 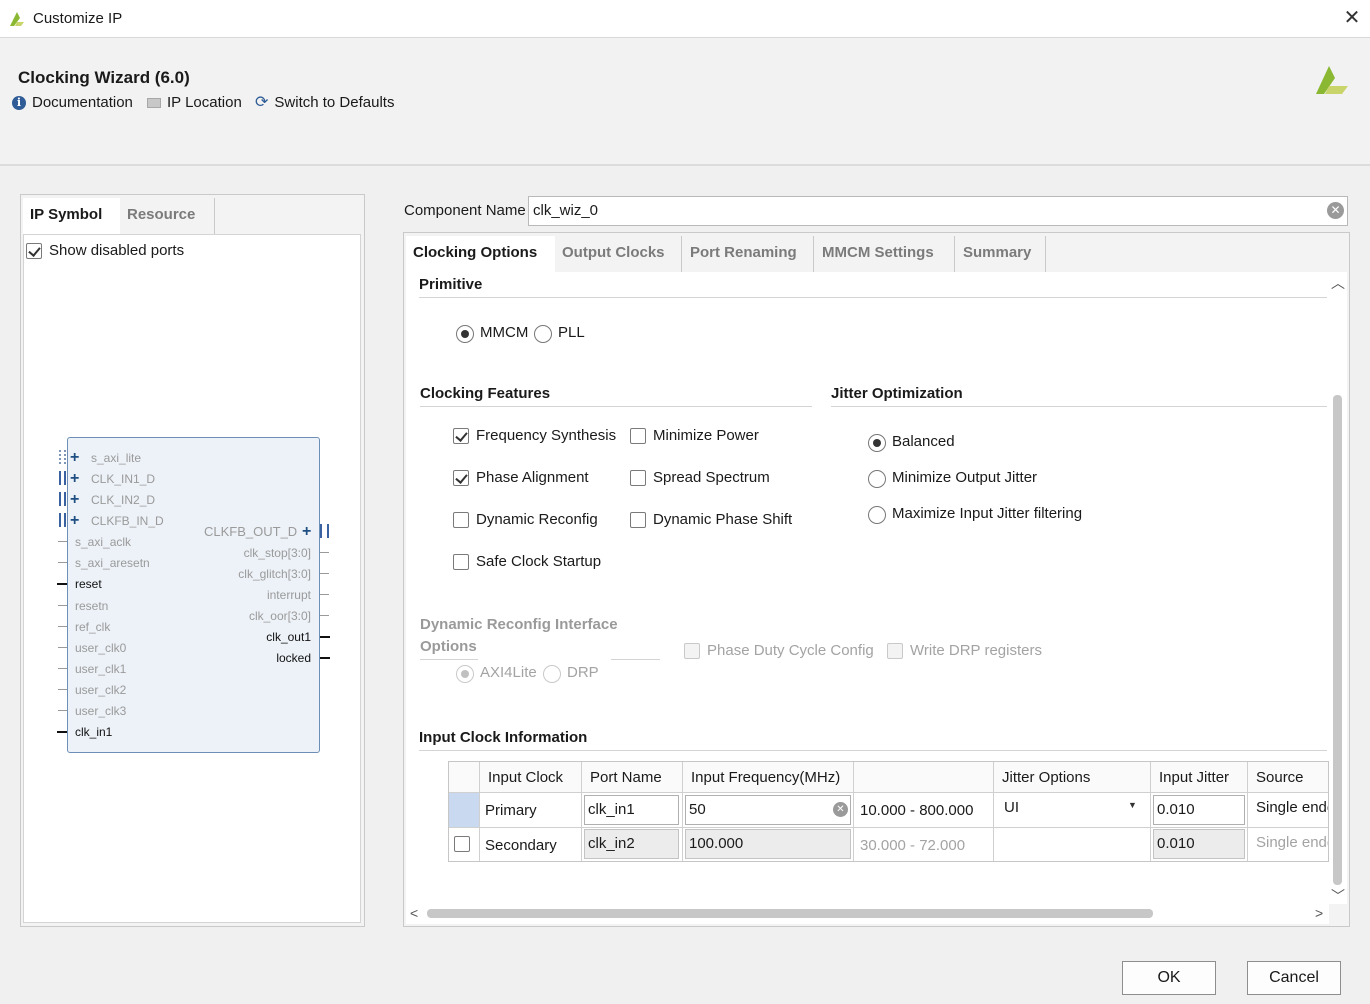 I want to click on horizontal-scroll-thumb, so click(x=790, y=913).